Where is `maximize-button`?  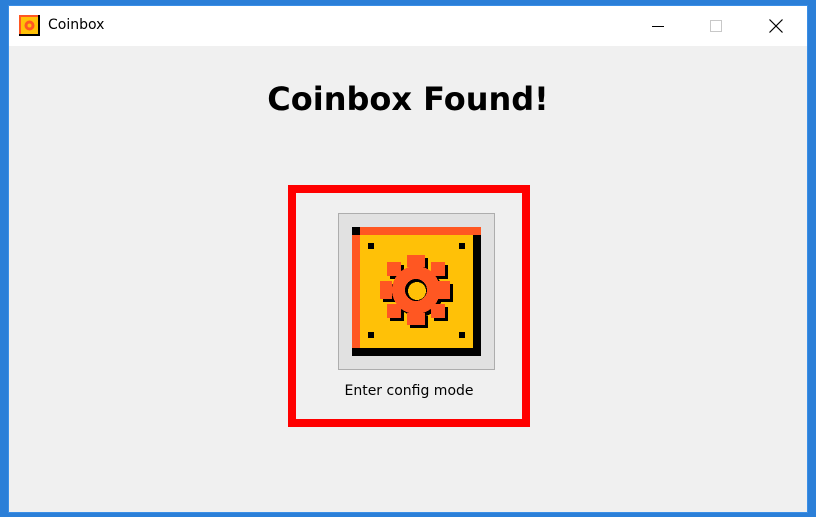 maximize-button is located at coordinates (716, 26).